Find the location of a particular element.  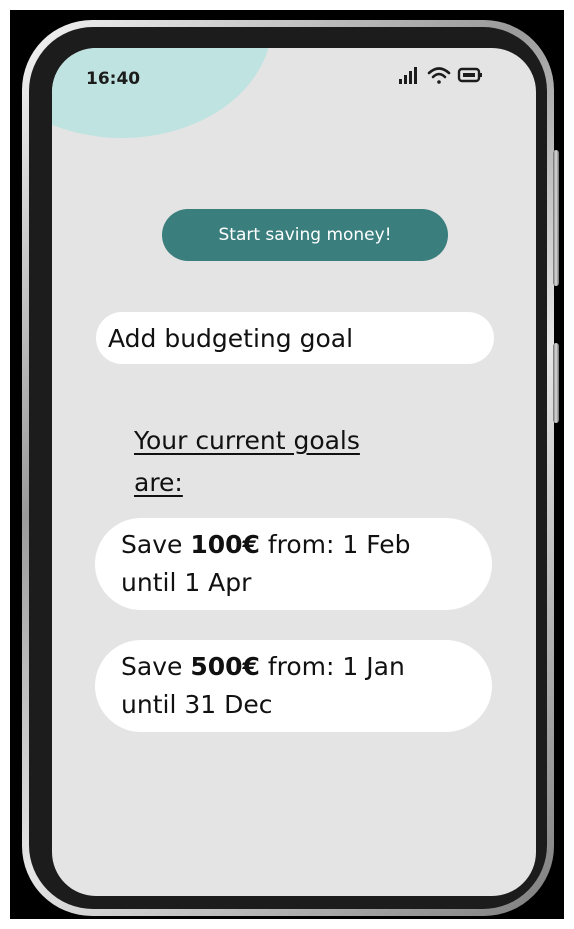

decorative-circle is located at coordinates (162, 93).